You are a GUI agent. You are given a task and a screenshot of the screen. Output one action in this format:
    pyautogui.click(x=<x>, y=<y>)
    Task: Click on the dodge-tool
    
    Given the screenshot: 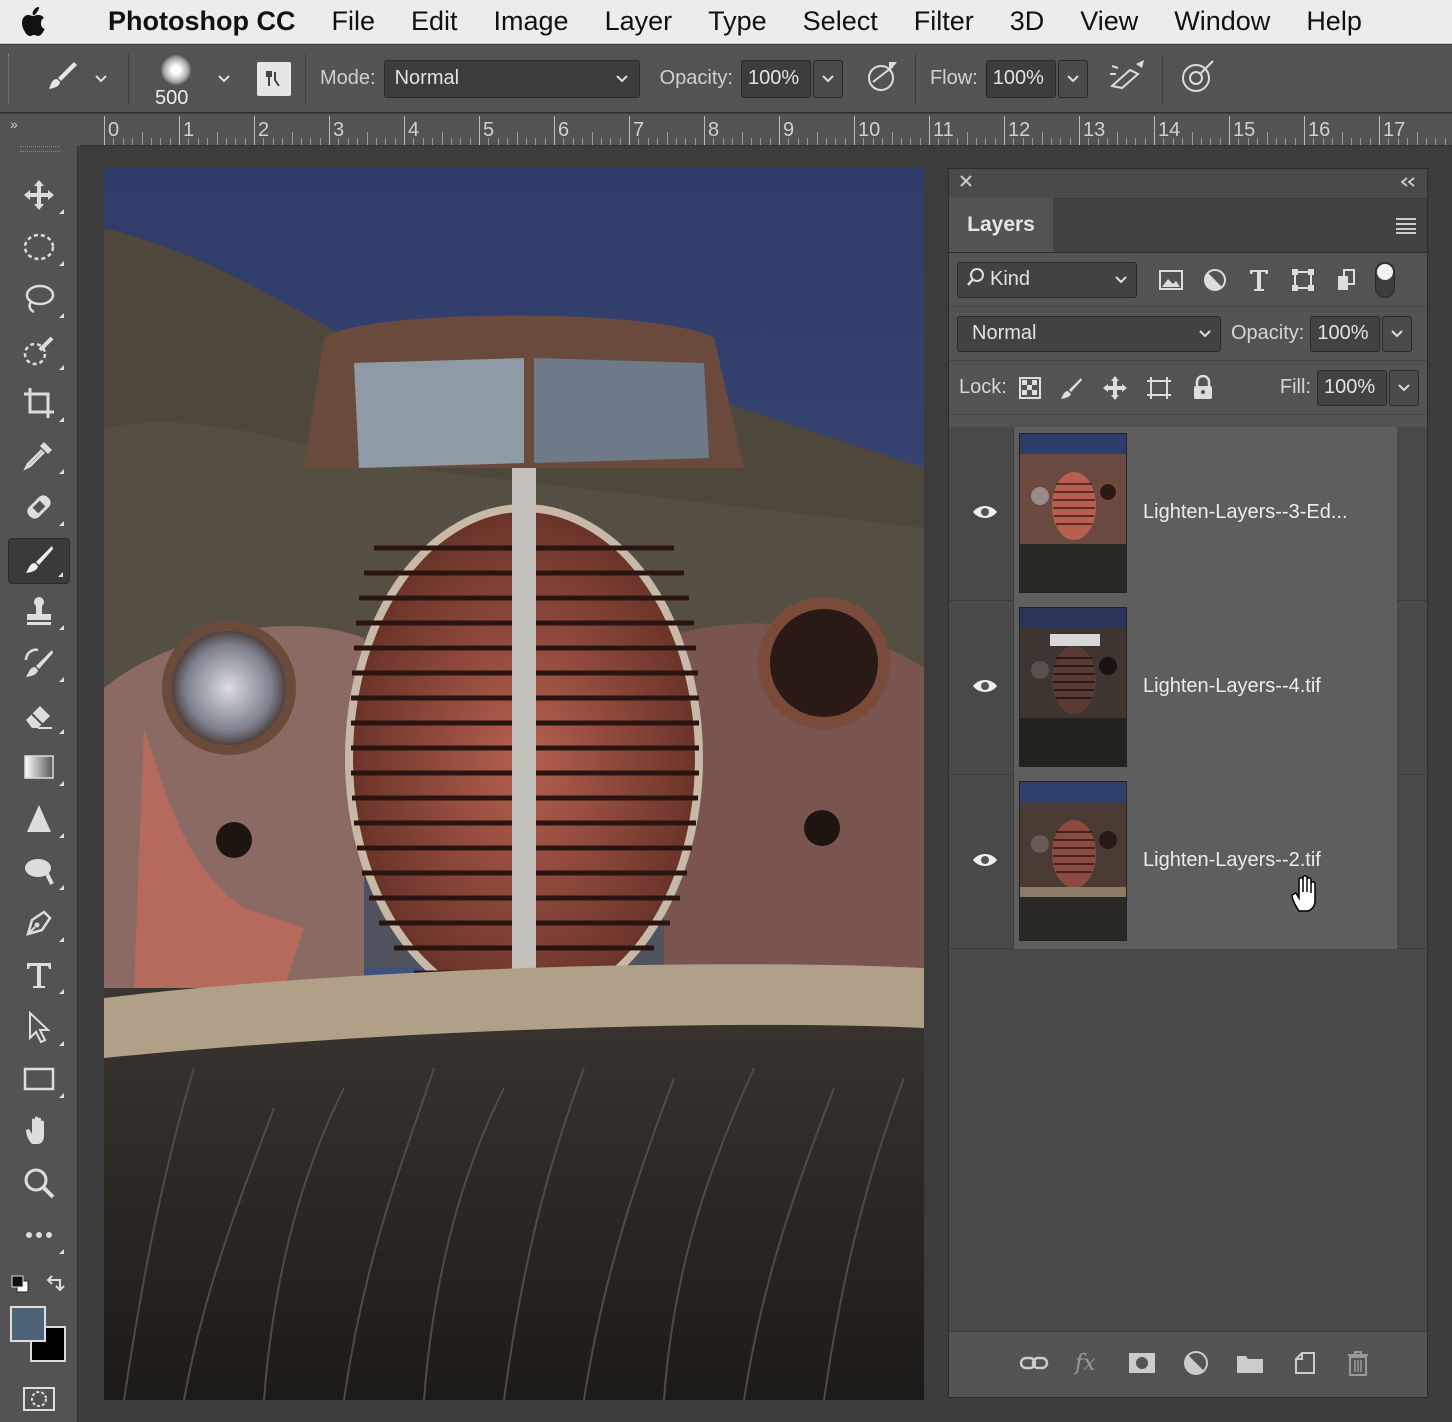 What is the action you would take?
    pyautogui.click(x=39, y=873)
    